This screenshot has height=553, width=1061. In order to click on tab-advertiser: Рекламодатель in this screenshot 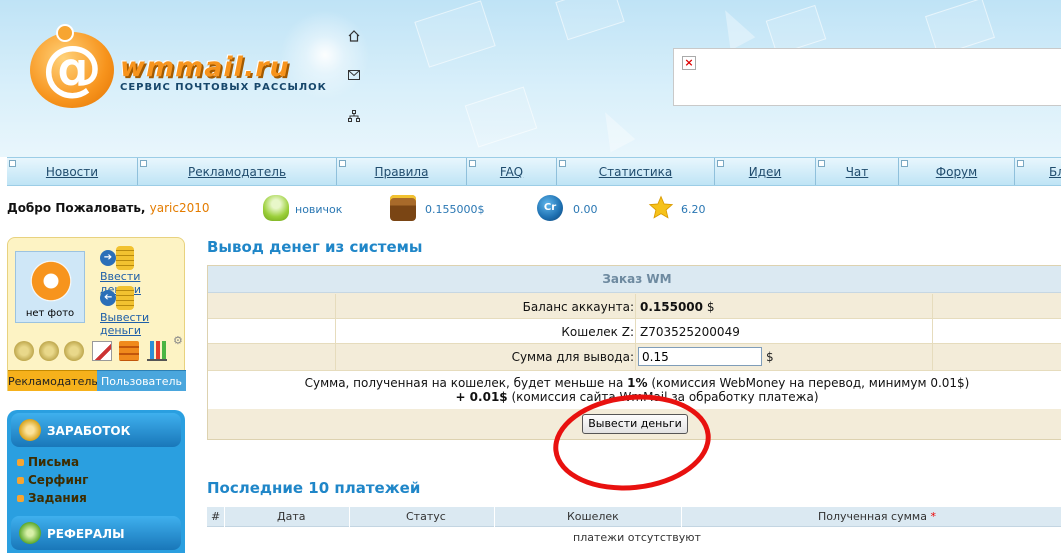, I will do `click(53, 380)`.